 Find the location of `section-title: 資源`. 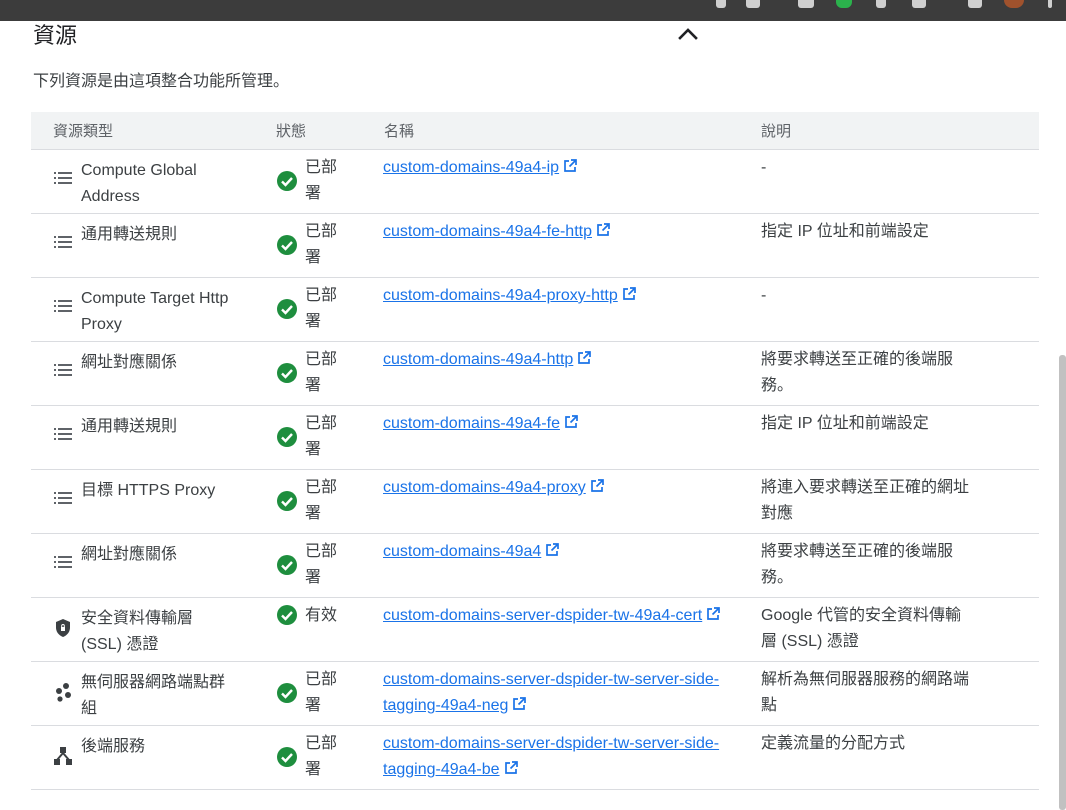

section-title: 資源 is located at coordinates (55, 35).